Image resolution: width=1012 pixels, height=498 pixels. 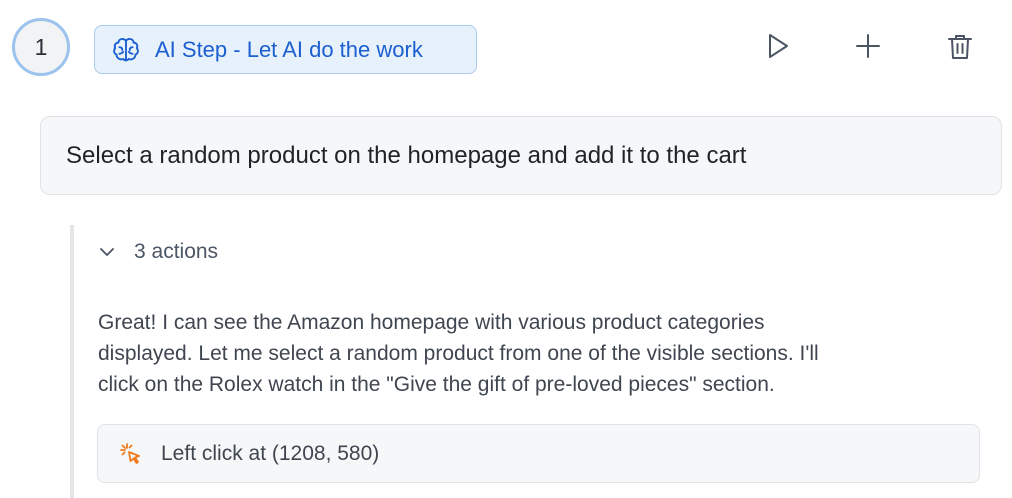 I want to click on chevron-down-icon, so click(x=107, y=252).